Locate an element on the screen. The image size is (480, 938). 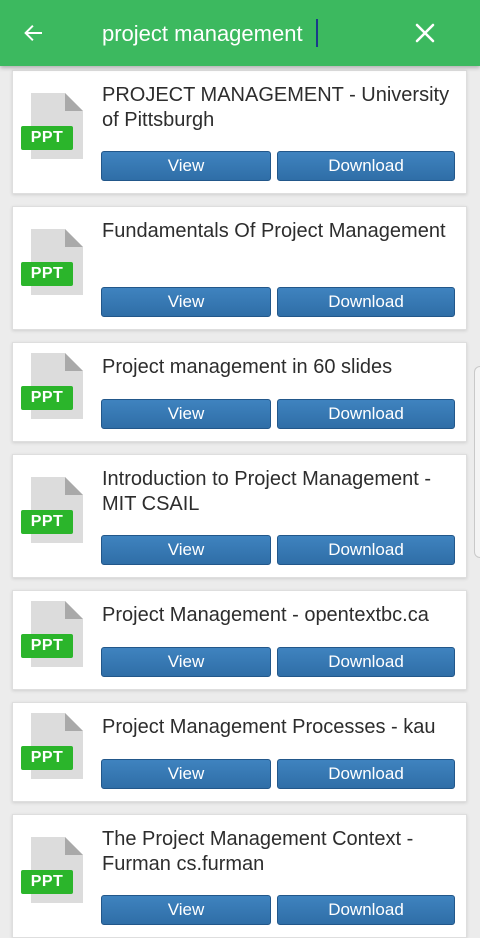
result-title: Project Management - opentextbc.ca is located at coordinates (265, 615).